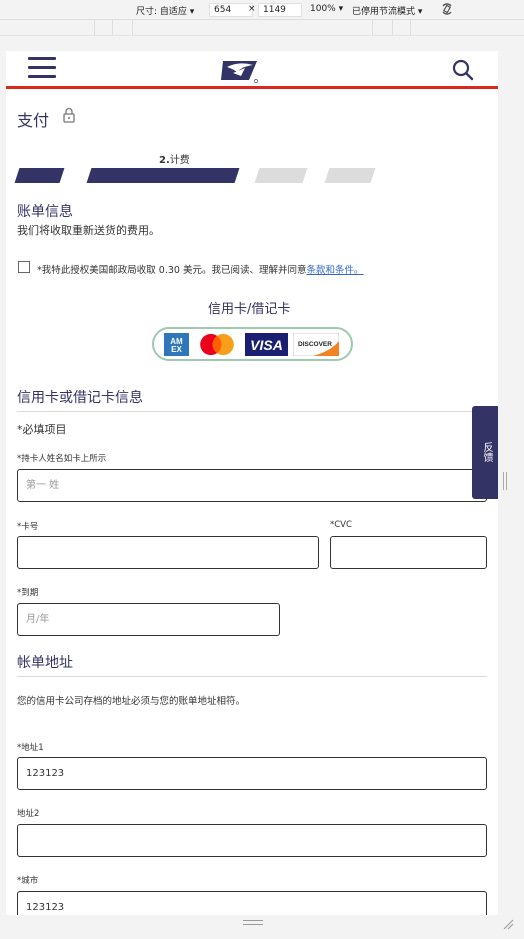  What do you see at coordinates (62, 459) in the screenshot?
I see `cardholder-label: *持卡人姓名如卡上所示` at bounding box center [62, 459].